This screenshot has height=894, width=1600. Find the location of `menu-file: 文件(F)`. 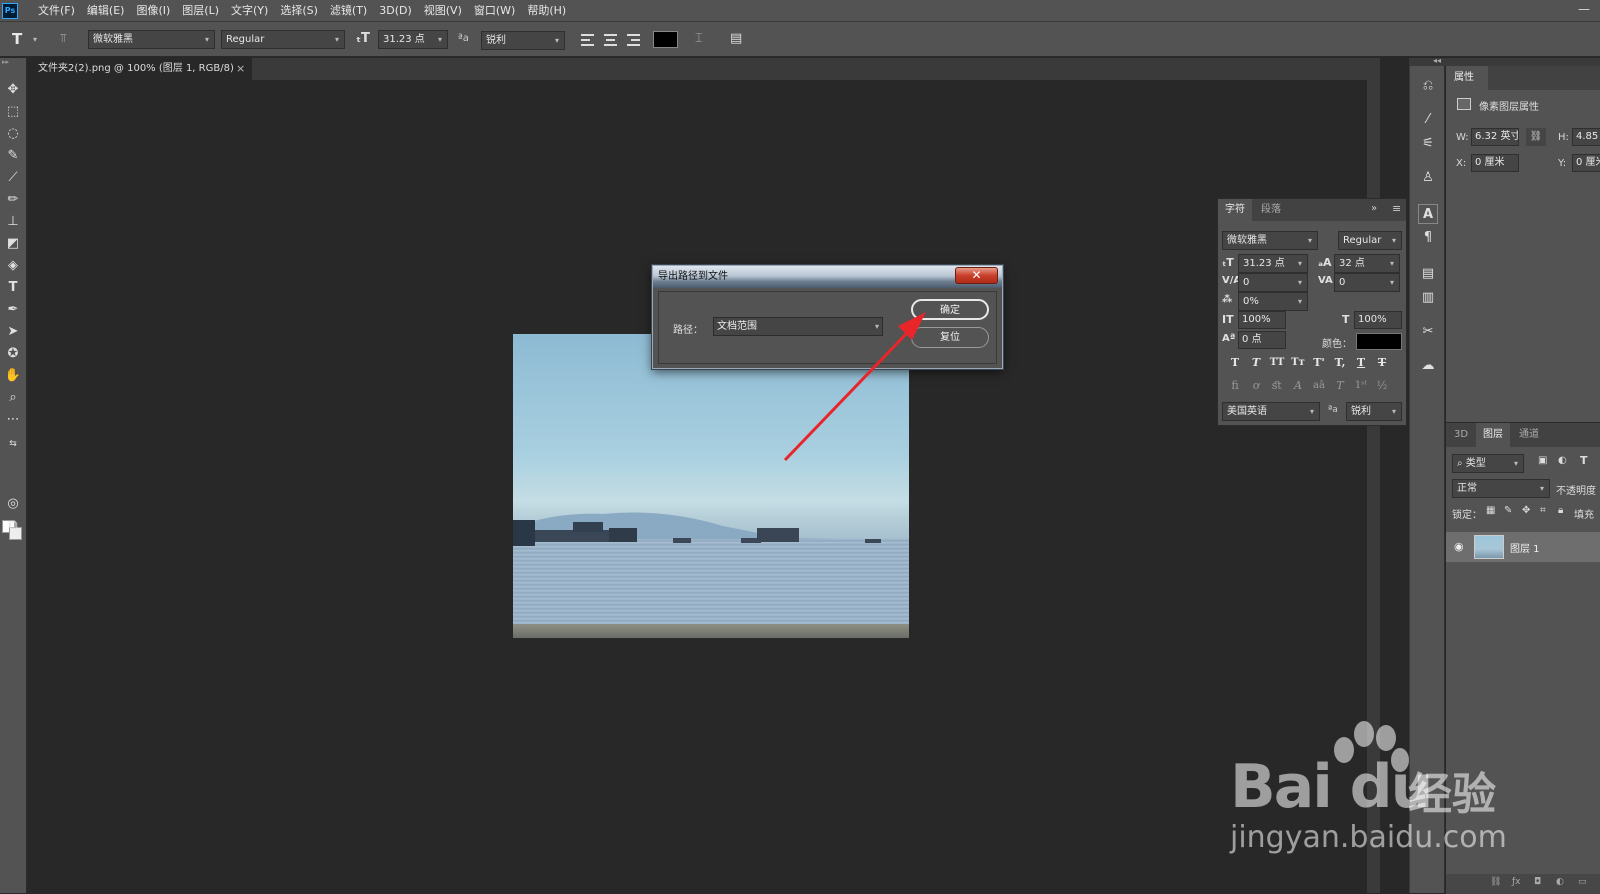

menu-file: 文件(F) is located at coordinates (56, 11).